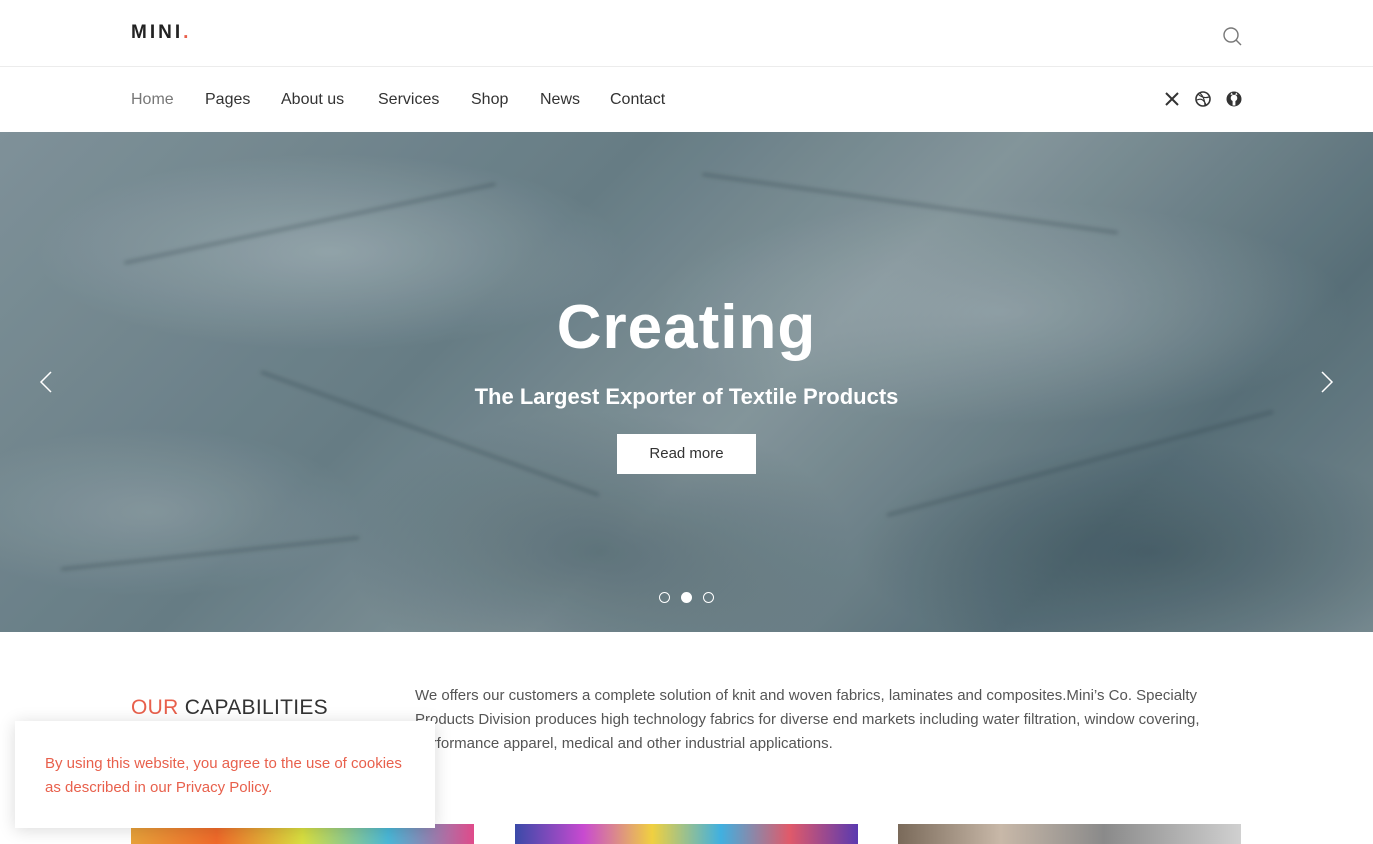  Describe the element at coordinates (1326, 382) in the screenshot. I see `next-slide-icon` at that location.